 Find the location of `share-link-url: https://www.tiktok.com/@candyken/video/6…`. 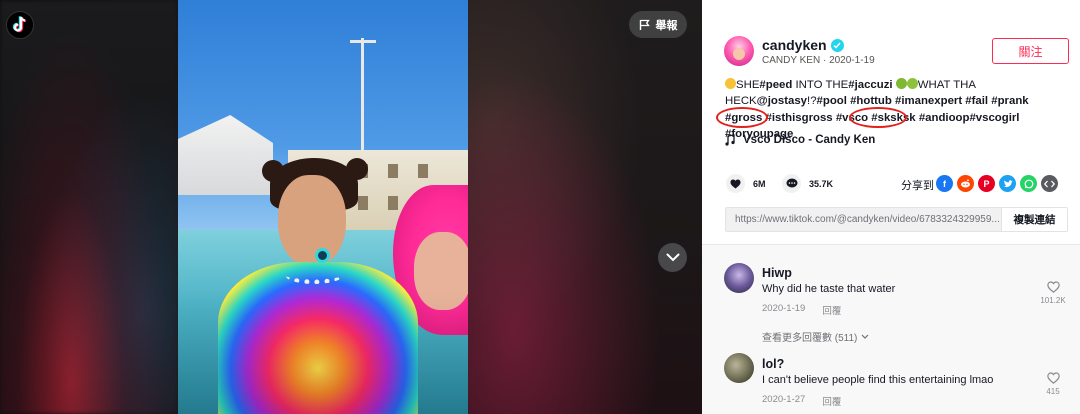

share-link-url: https://www.tiktok.com/@candyken/video/6… is located at coordinates (863, 219).